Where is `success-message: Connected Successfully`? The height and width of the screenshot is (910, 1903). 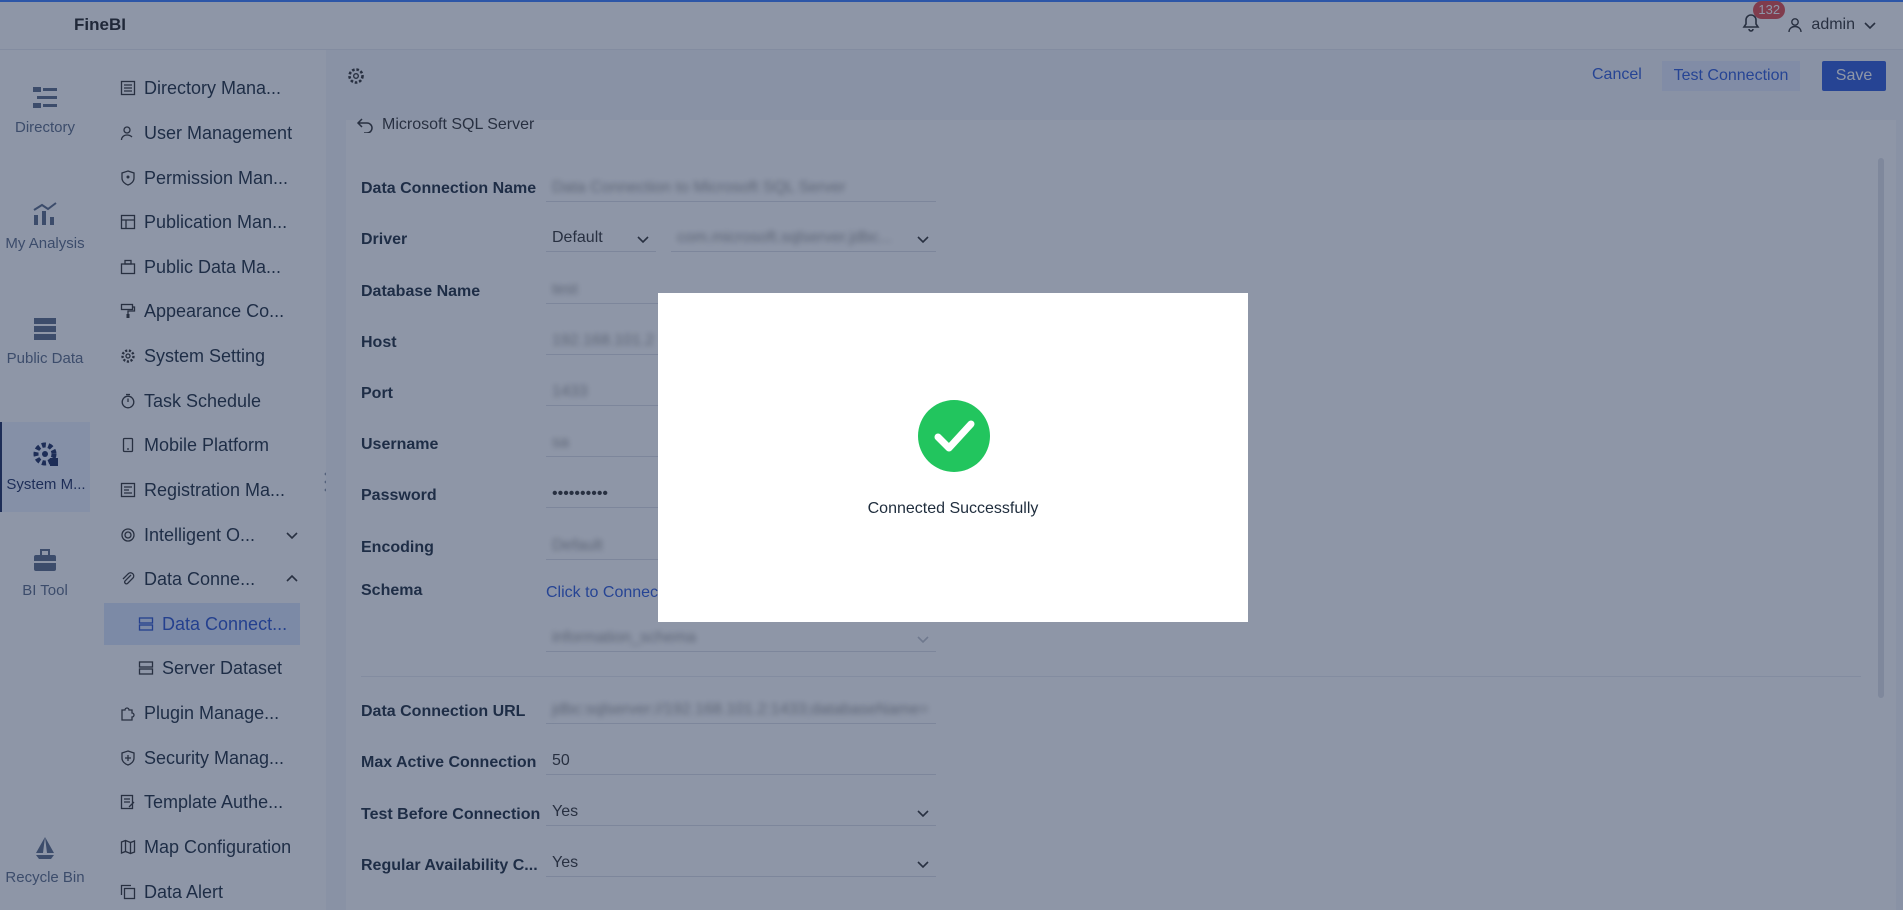
success-message: Connected Successfully is located at coordinates (953, 508).